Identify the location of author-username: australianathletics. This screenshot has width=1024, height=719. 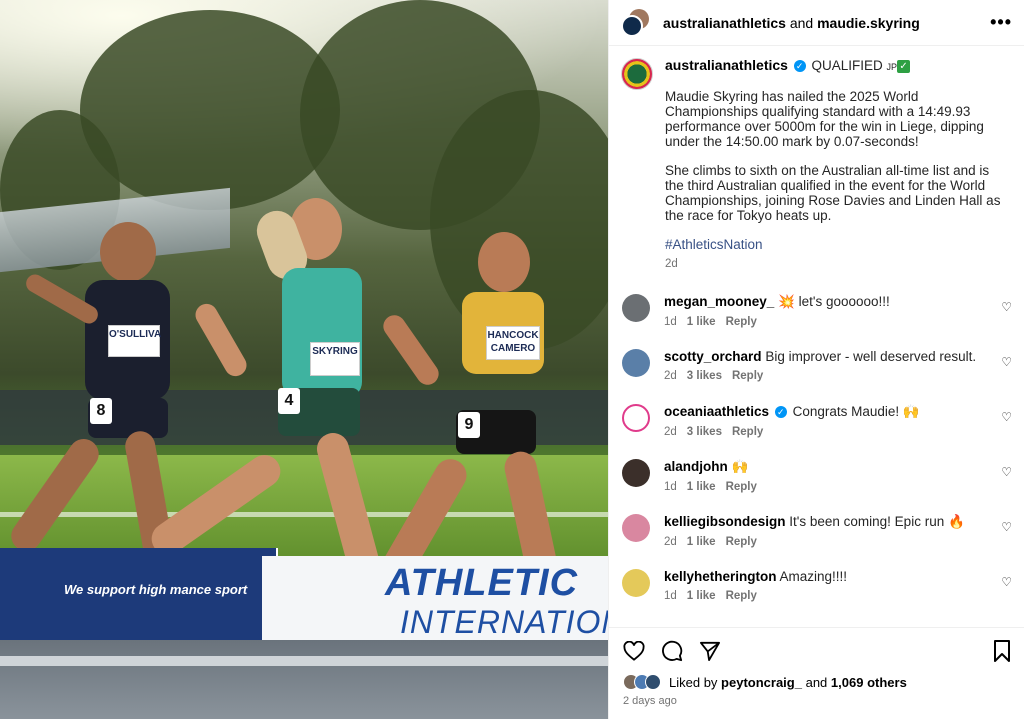
(724, 23).